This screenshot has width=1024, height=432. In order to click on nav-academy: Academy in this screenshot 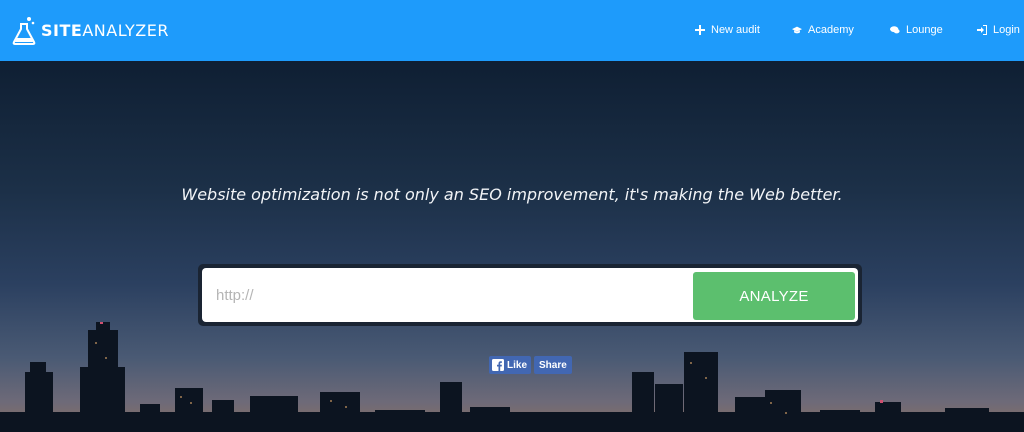, I will do `click(823, 30)`.